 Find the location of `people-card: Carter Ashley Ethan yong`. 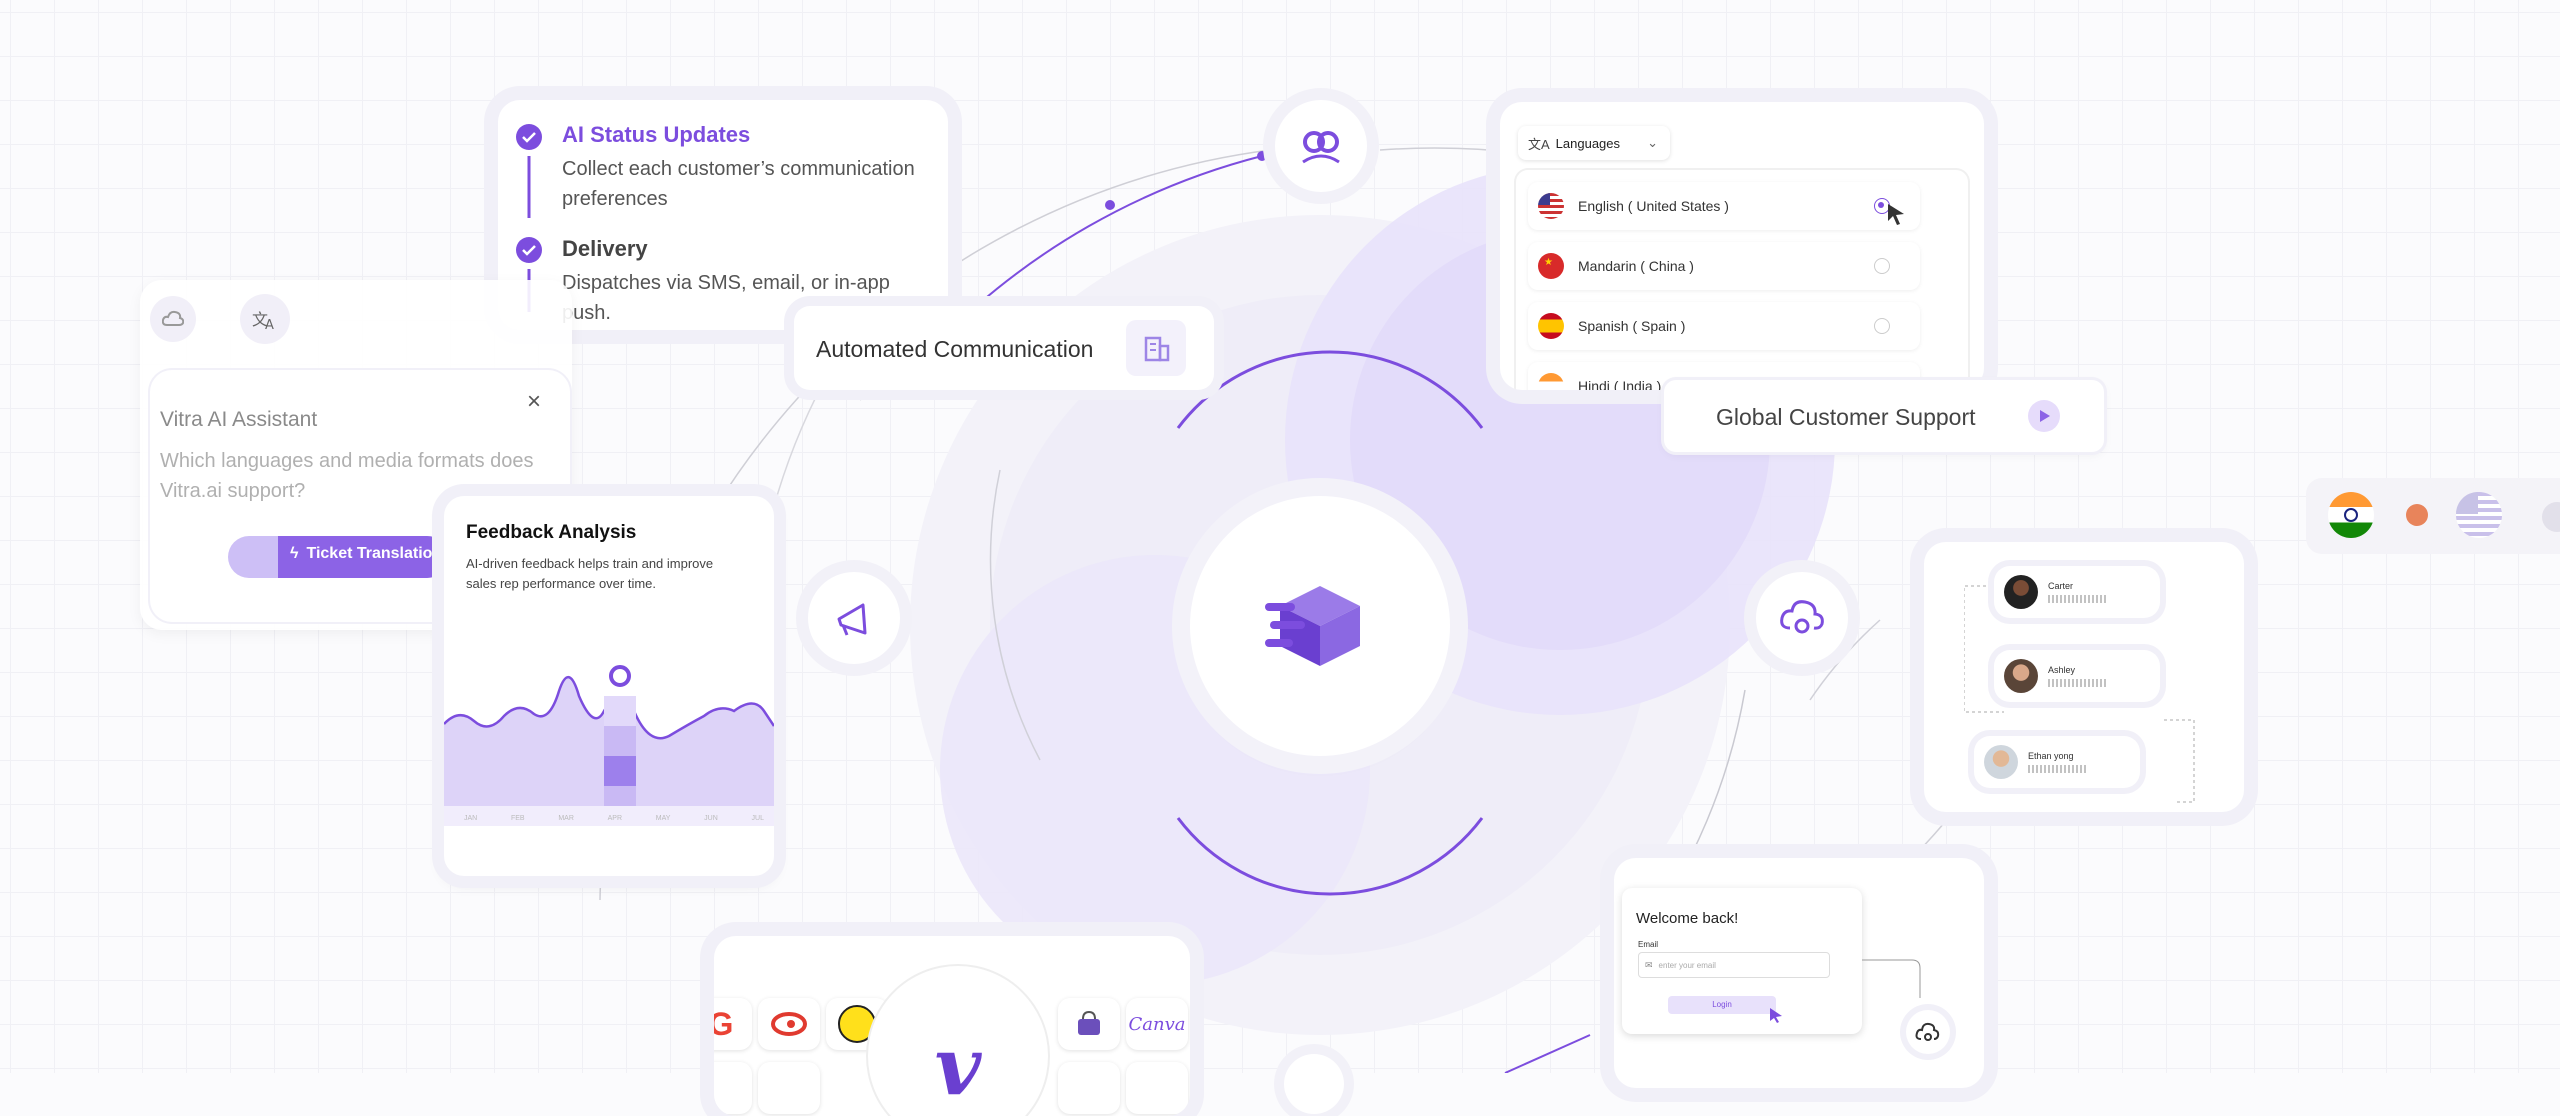

people-card: Carter Ashley Ethan yong is located at coordinates (2084, 677).